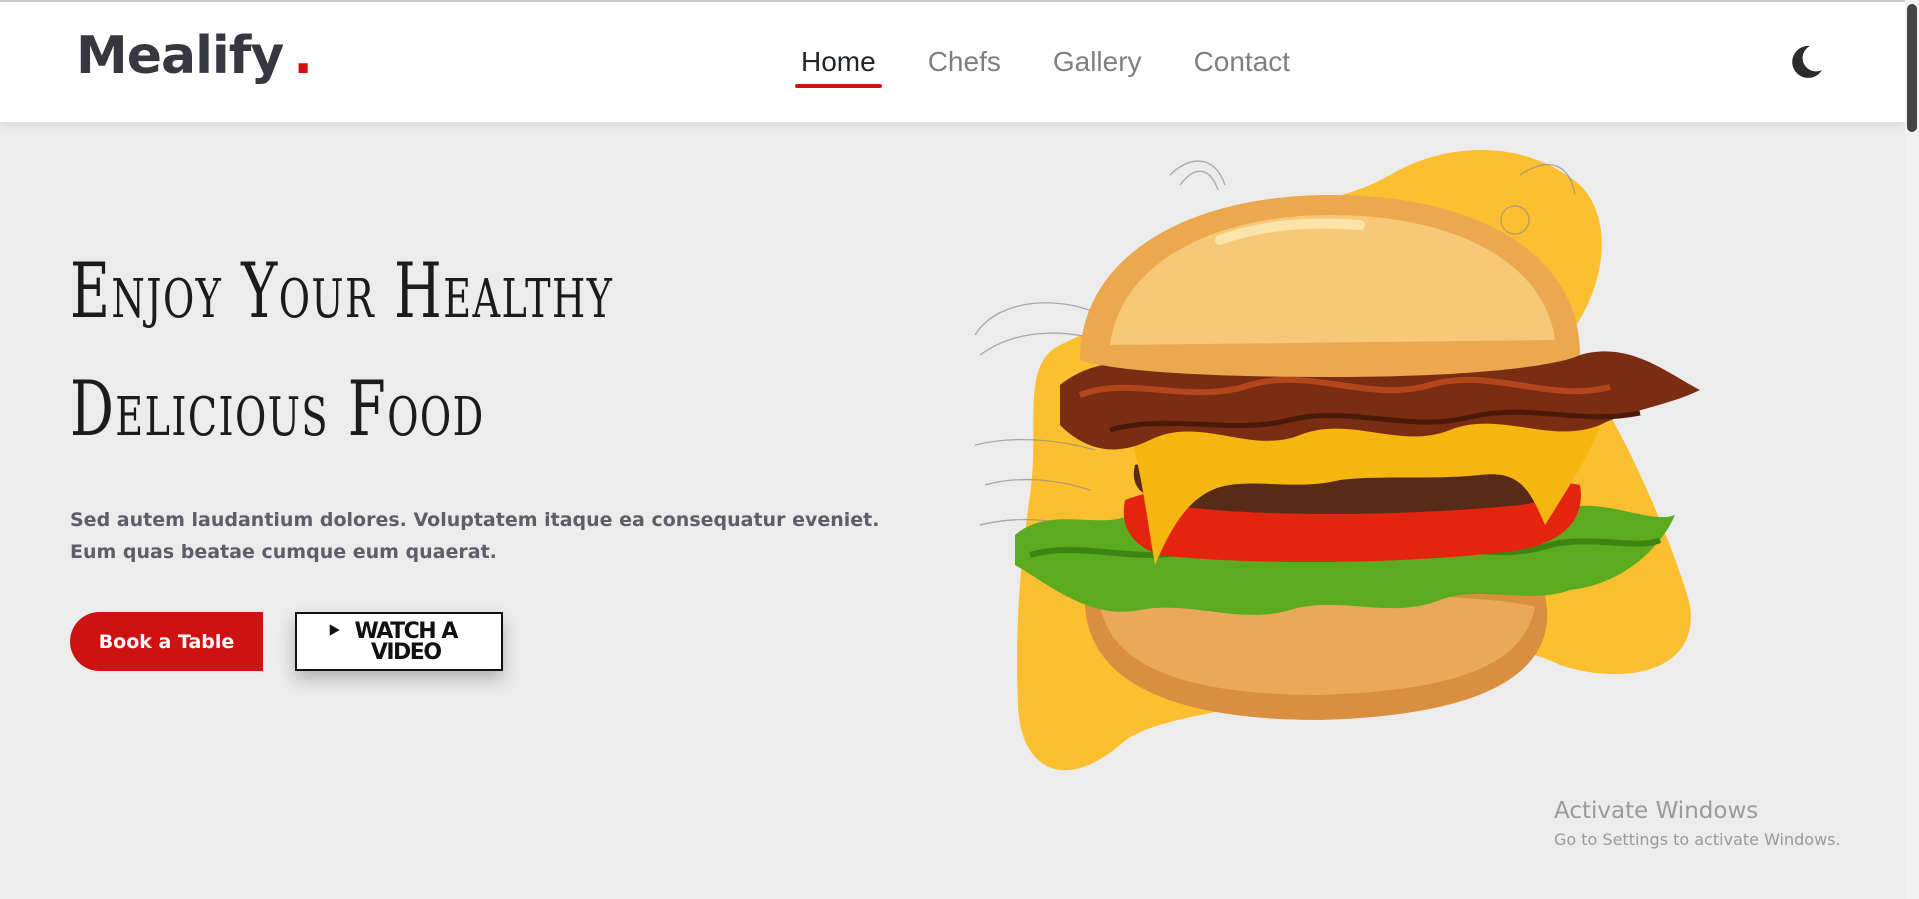 The height and width of the screenshot is (899, 1919). What do you see at coordinates (1912, 449) in the screenshot?
I see `page-scrollbar` at bounding box center [1912, 449].